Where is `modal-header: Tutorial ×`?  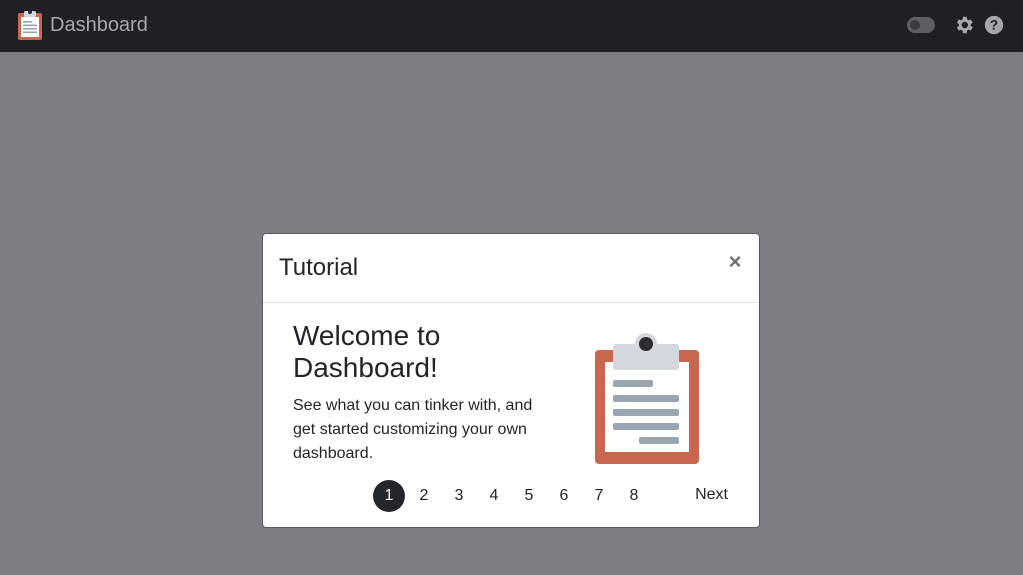 modal-header: Tutorial × is located at coordinates (511, 268).